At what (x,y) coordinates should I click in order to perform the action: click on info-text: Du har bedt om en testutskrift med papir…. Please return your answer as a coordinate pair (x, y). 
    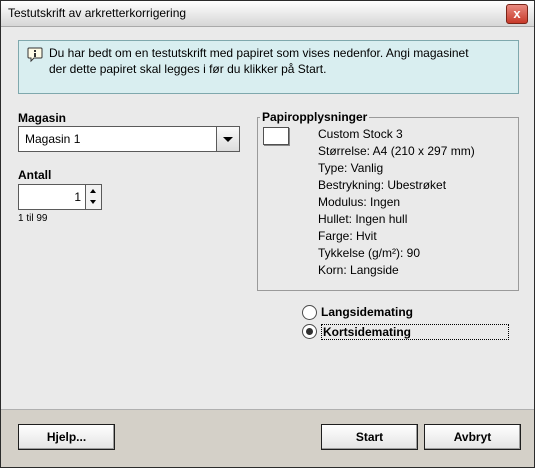
    Looking at the image, I should click on (281, 61).